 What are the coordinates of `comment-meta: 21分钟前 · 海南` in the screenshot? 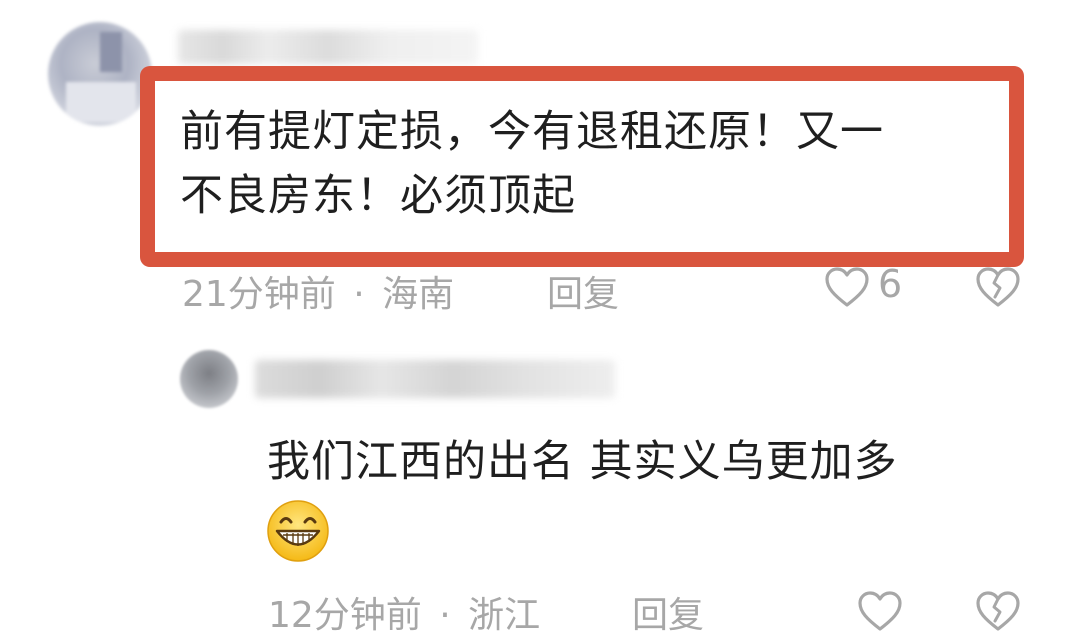 It's located at (318, 291).